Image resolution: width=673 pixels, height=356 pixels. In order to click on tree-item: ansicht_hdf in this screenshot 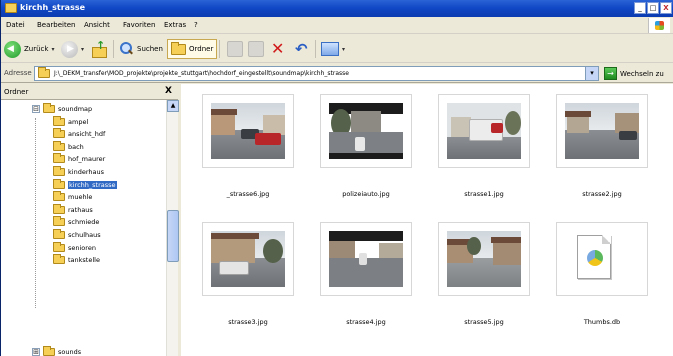, I will do `click(79, 134)`.